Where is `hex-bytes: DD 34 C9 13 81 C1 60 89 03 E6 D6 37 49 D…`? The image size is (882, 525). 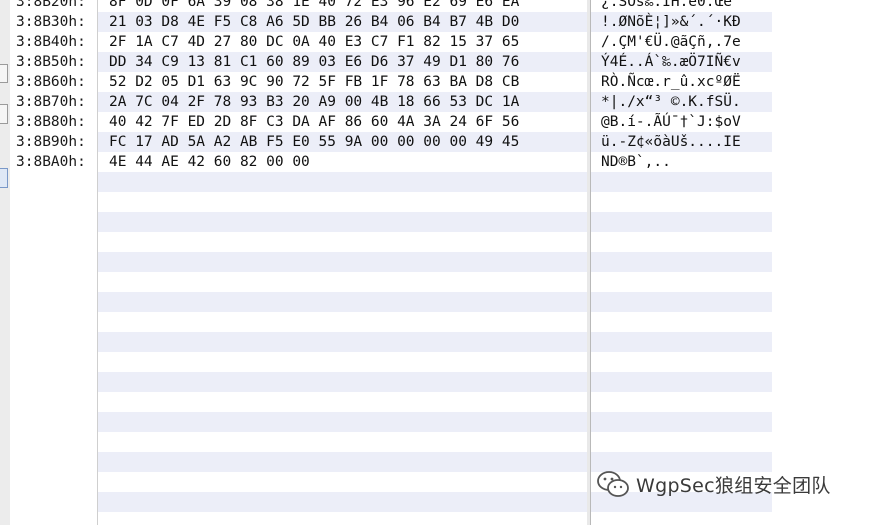 hex-bytes: DD 34 C9 13 81 C1 60 89 03 E6 D6 37 49 D… is located at coordinates (314, 62).